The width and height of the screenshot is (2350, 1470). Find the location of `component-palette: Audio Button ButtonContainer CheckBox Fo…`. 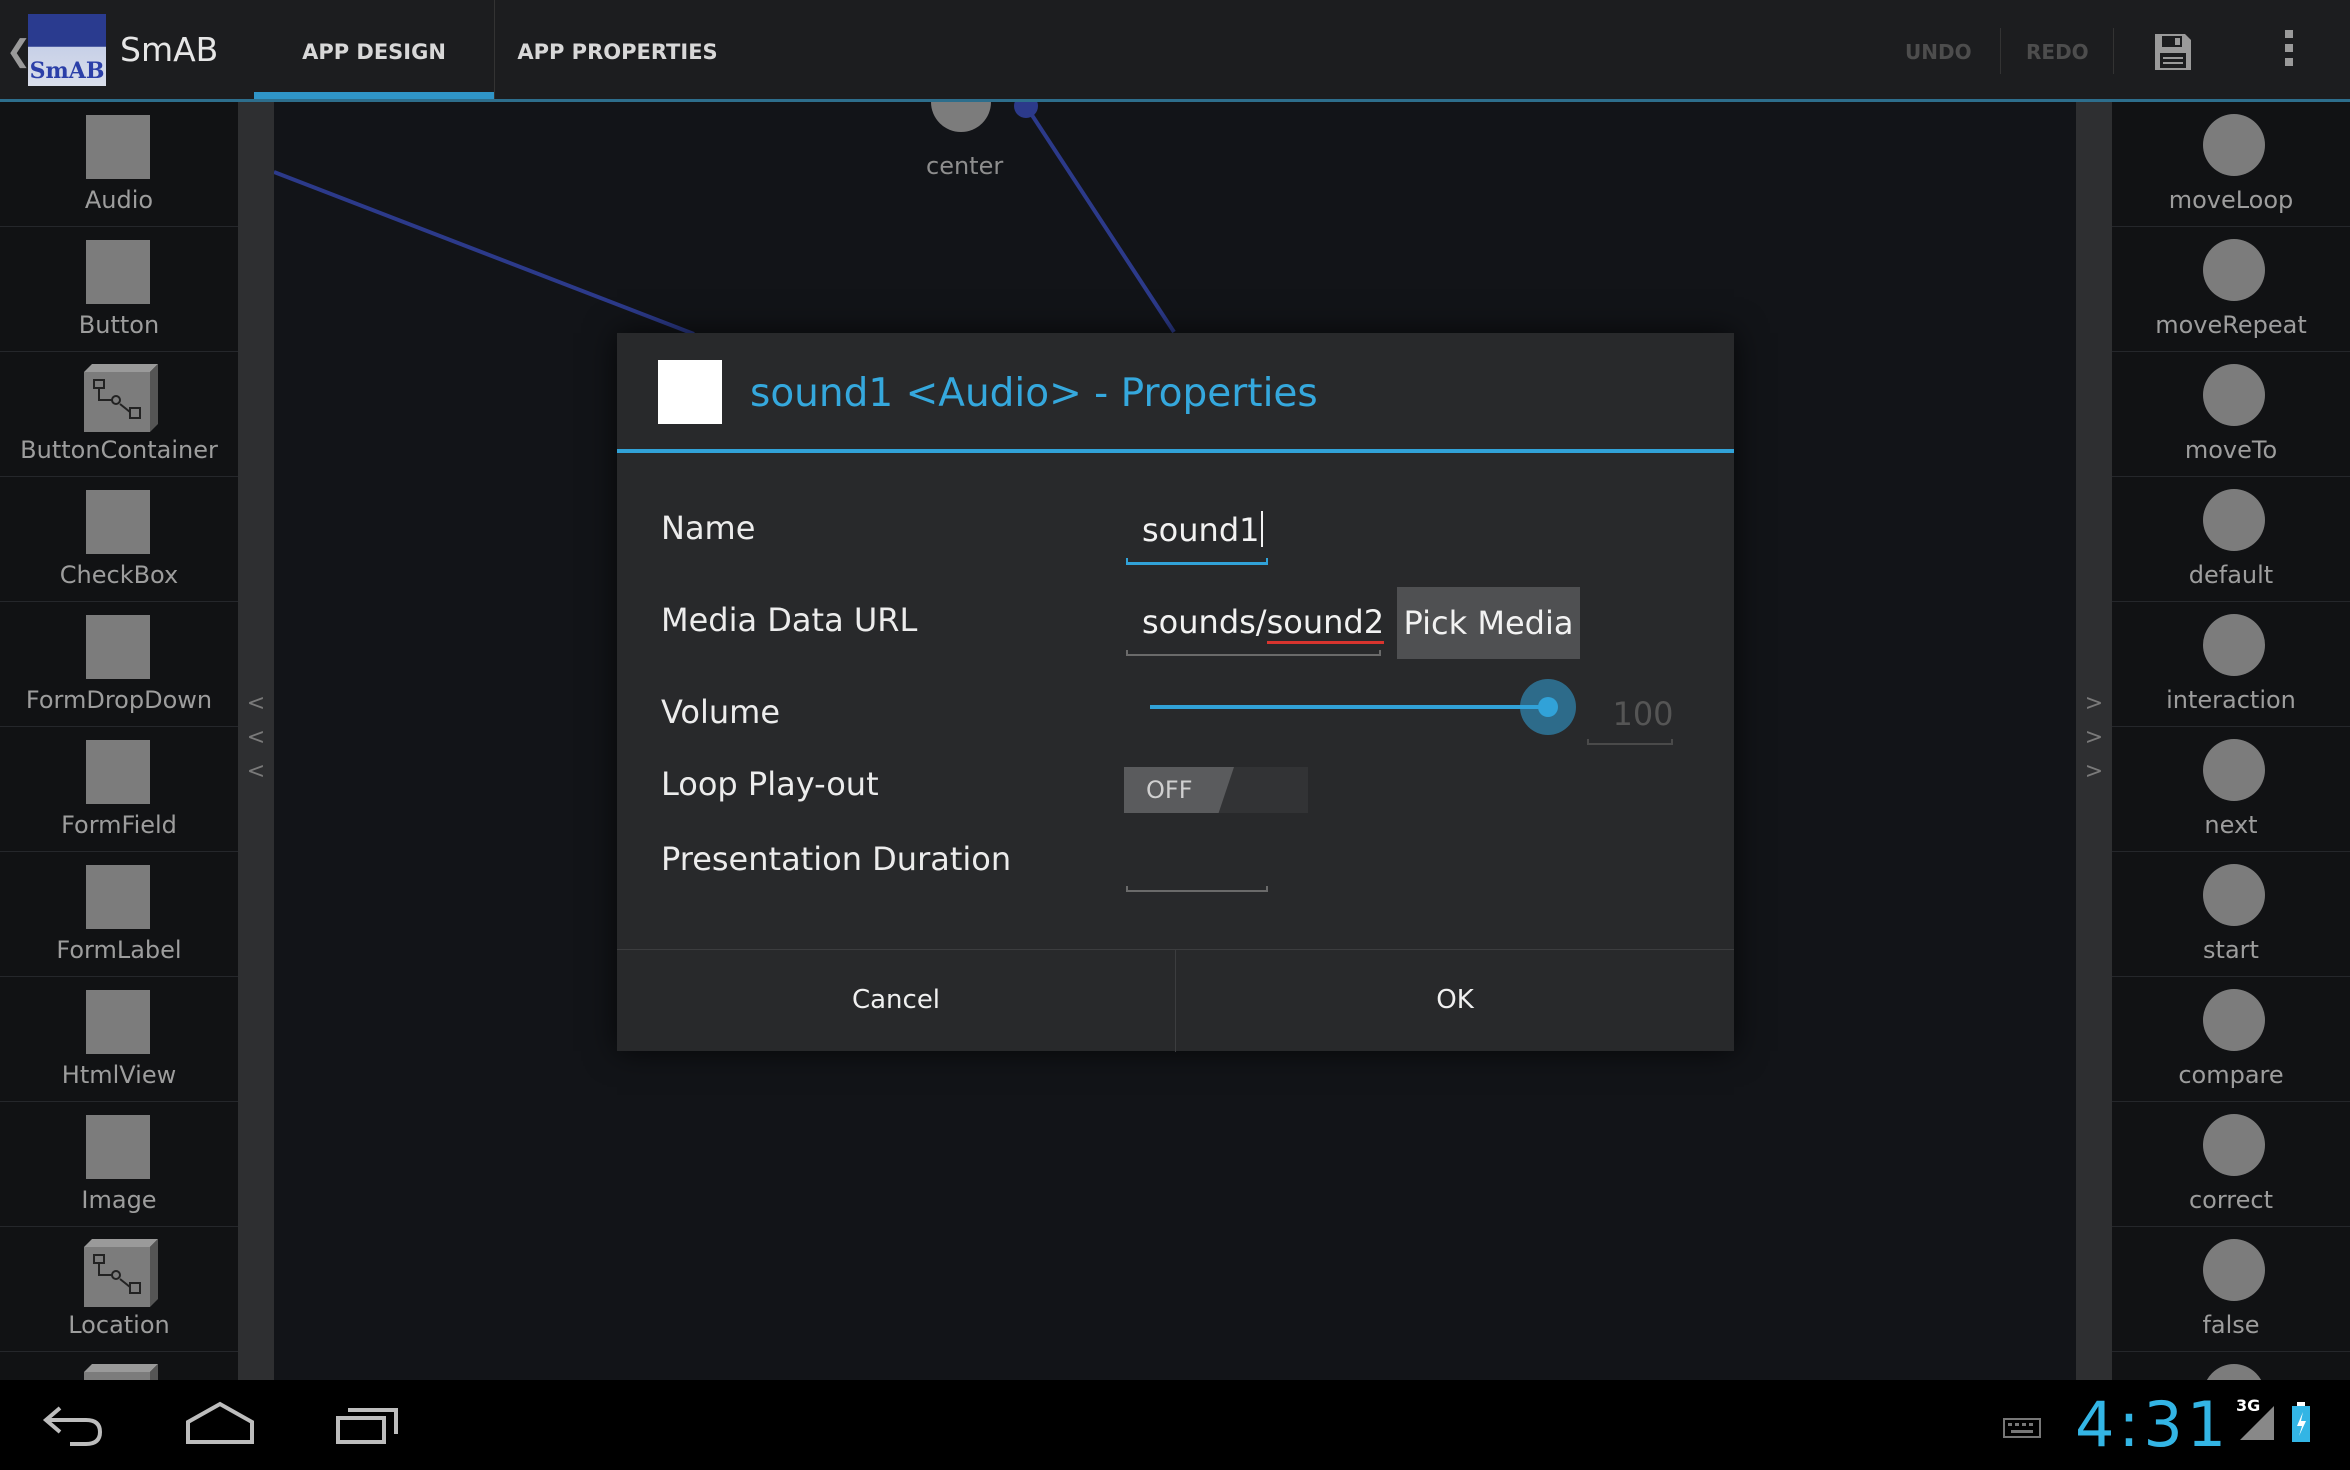

component-palette: Audio Button ButtonContainer CheckBox Fo… is located at coordinates (119, 741).